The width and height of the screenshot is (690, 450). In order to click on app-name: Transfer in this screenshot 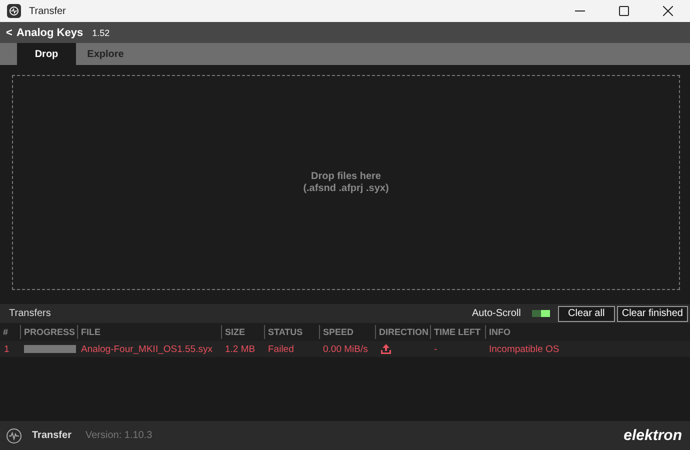, I will do `click(52, 435)`.